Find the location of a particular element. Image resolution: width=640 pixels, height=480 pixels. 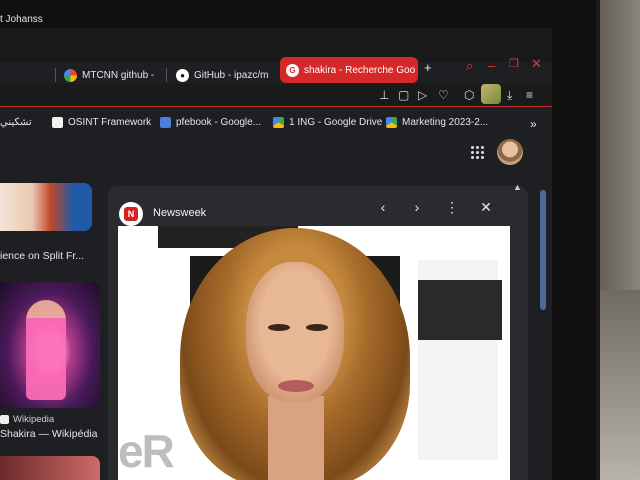

bookmark-label: تشكيني is located at coordinates (16, 122).